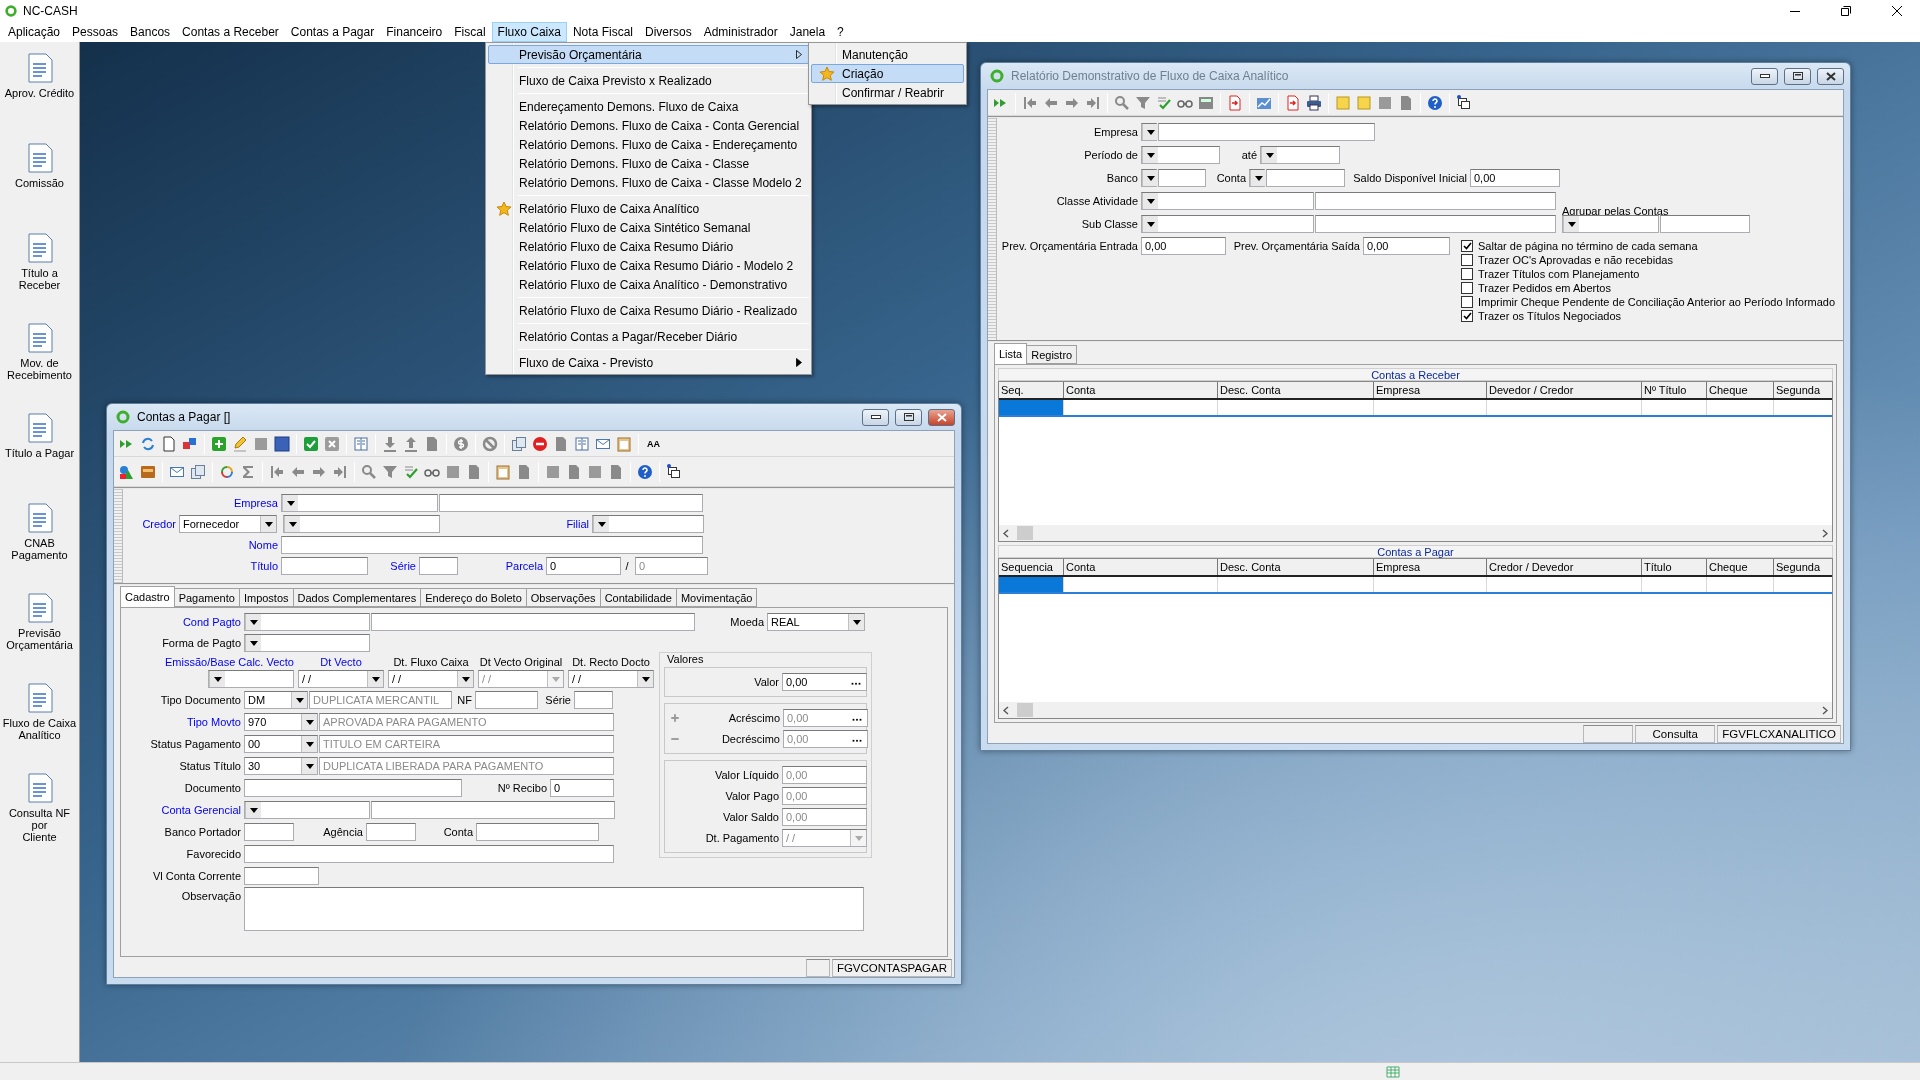 The width and height of the screenshot is (1920, 1080). Describe the element at coordinates (1564, 390) in the screenshot. I see `column-header: Devedor / Credor` at that location.